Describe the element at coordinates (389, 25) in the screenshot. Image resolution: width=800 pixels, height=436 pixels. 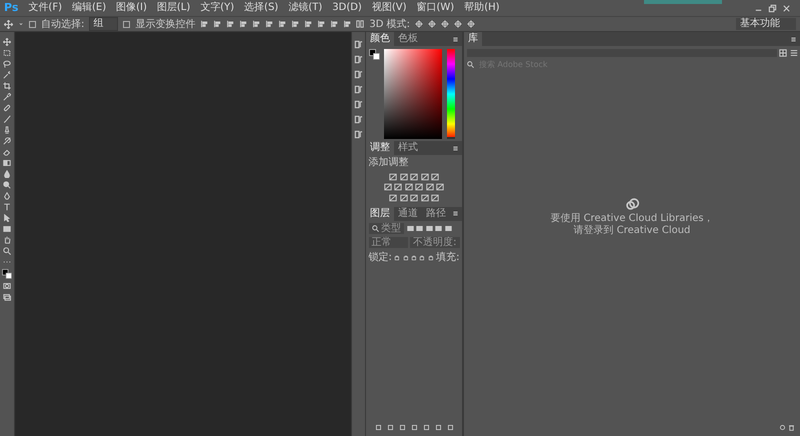
I see `mode-3d-label: 3D 模式:` at that location.